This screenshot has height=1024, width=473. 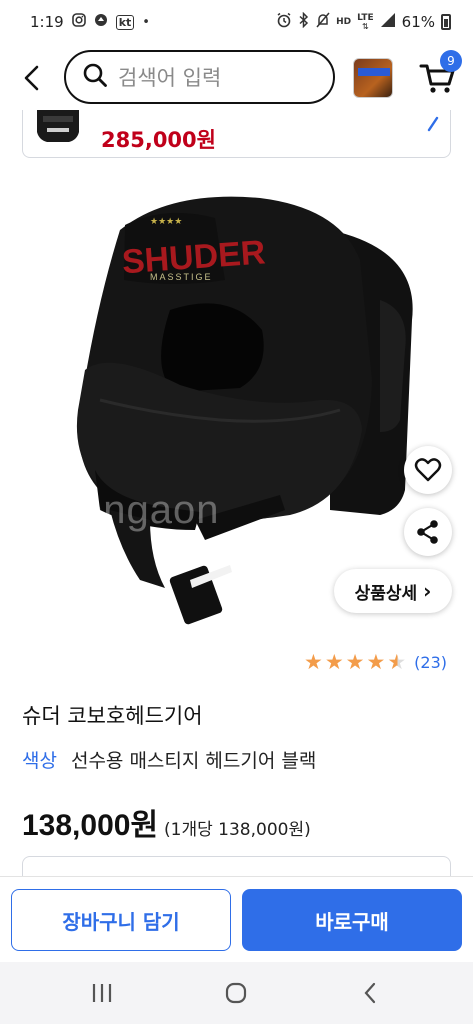 I want to click on system-back-button, so click(x=370, y=993).